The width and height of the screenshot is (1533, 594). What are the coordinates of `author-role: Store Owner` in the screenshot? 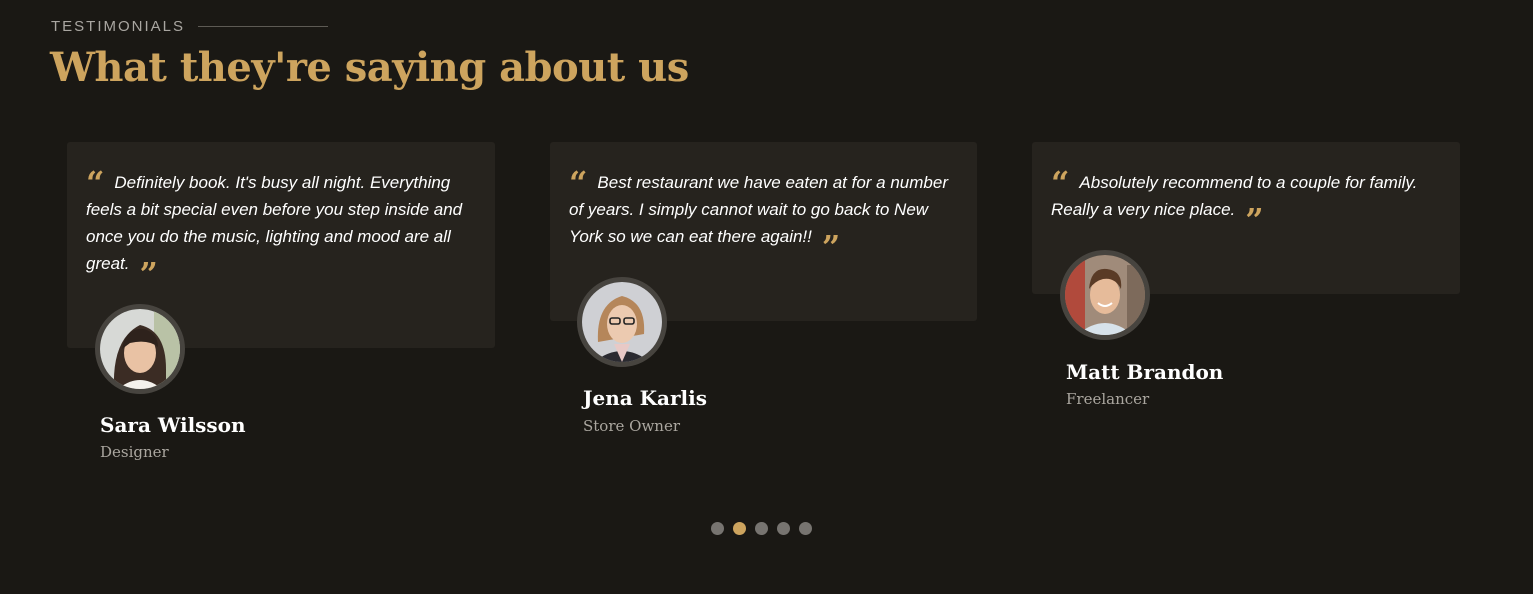 It's located at (631, 426).